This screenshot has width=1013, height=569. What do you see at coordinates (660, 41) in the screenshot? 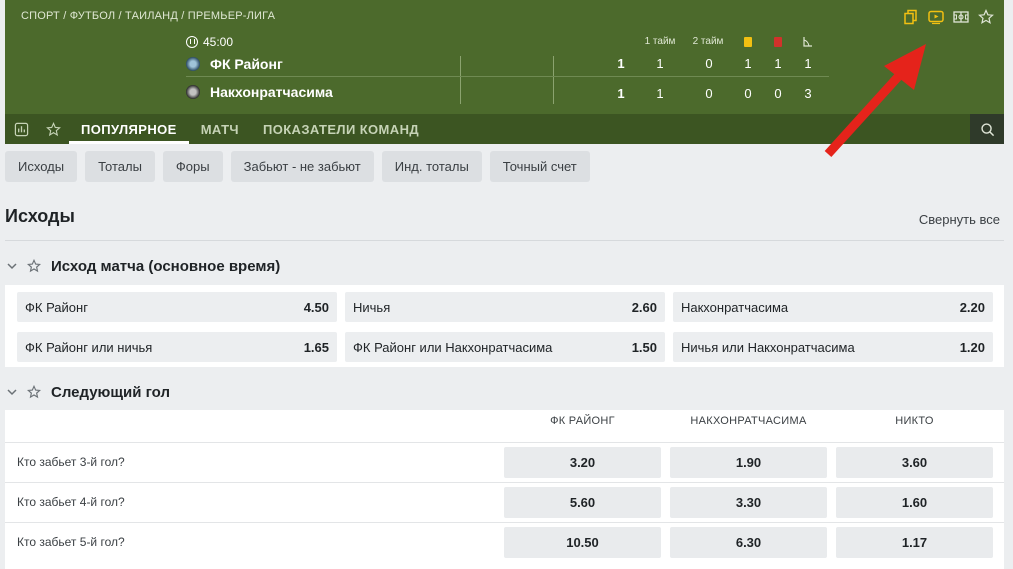
I see `col-half1: 1 тайм` at bounding box center [660, 41].